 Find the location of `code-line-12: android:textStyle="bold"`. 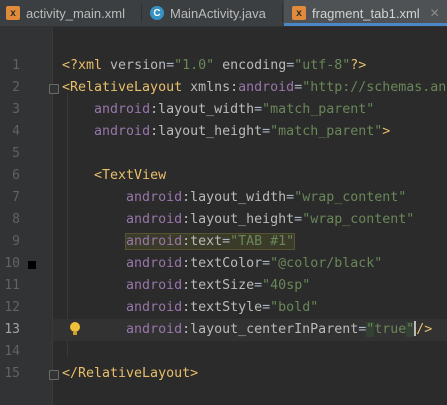

code-line-12: android:textStyle="bold" is located at coordinates (250, 308).